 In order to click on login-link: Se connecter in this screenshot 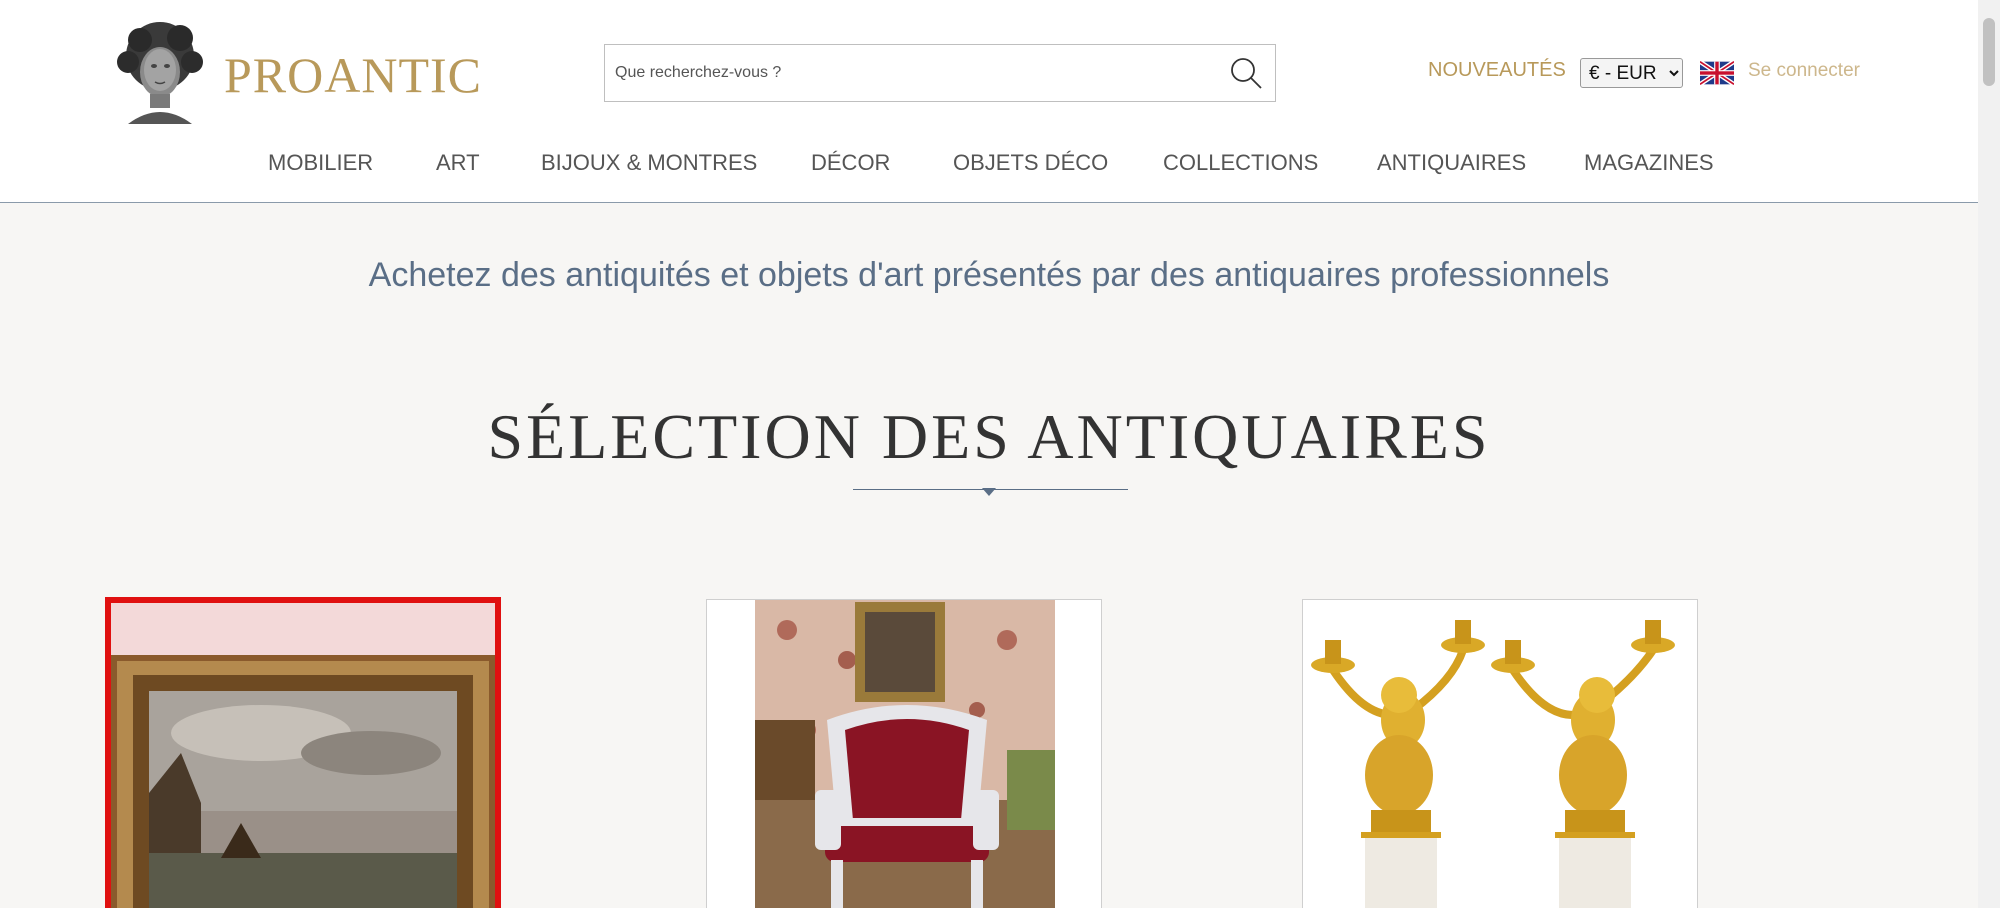, I will do `click(1804, 71)`.